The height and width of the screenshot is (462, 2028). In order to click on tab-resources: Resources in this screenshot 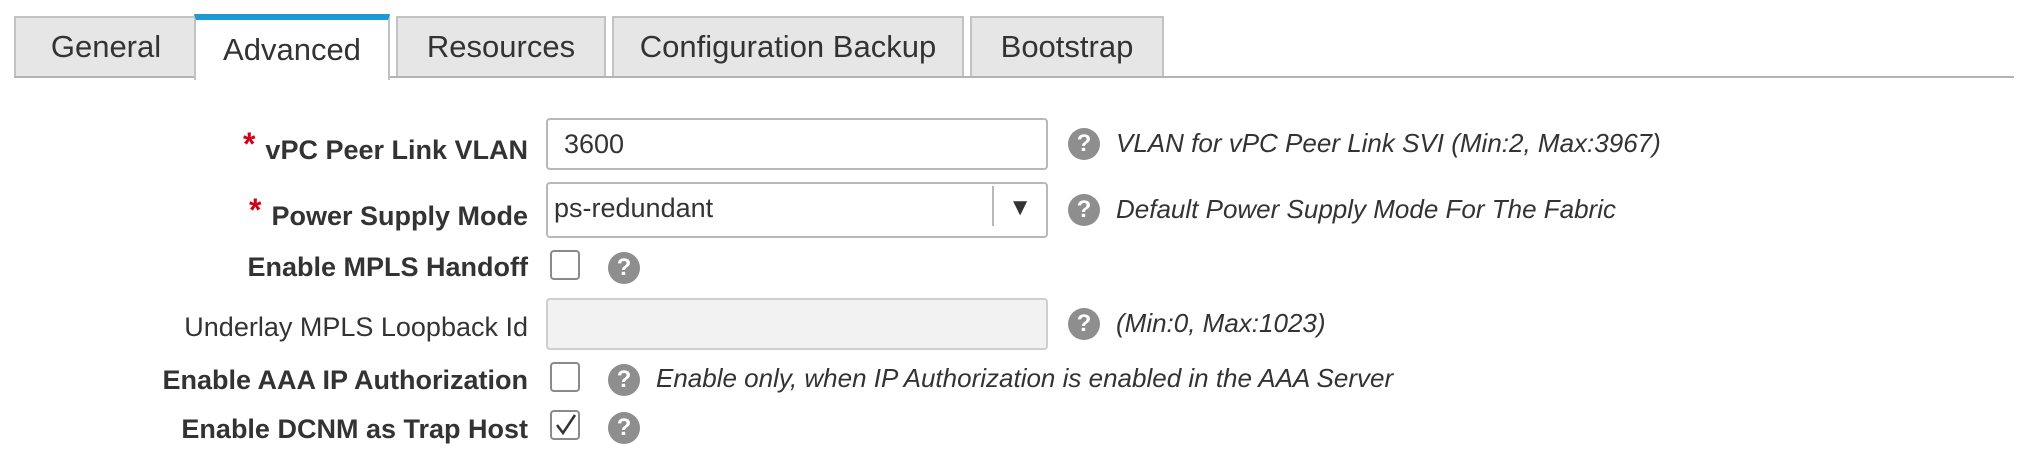, I will do `click(501, 46)`.